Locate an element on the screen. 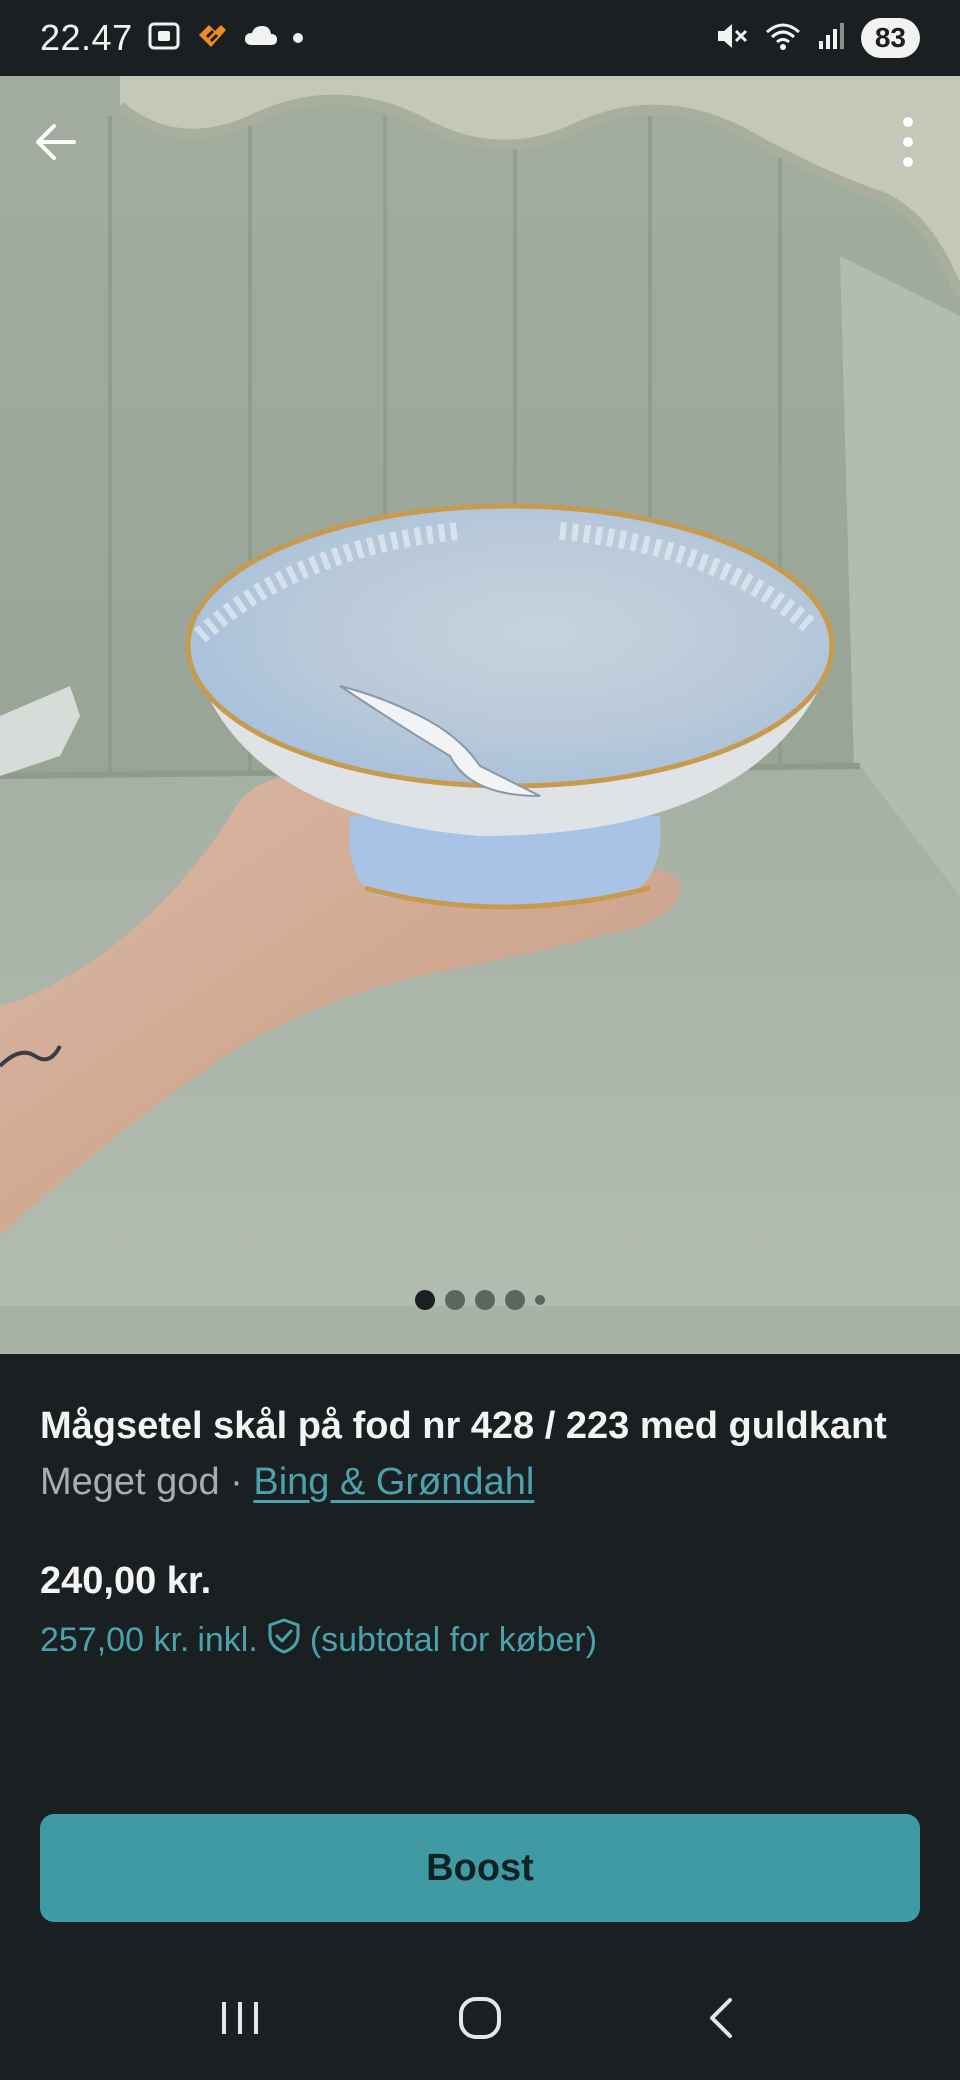  back-button is located at coordinates (56, 144).